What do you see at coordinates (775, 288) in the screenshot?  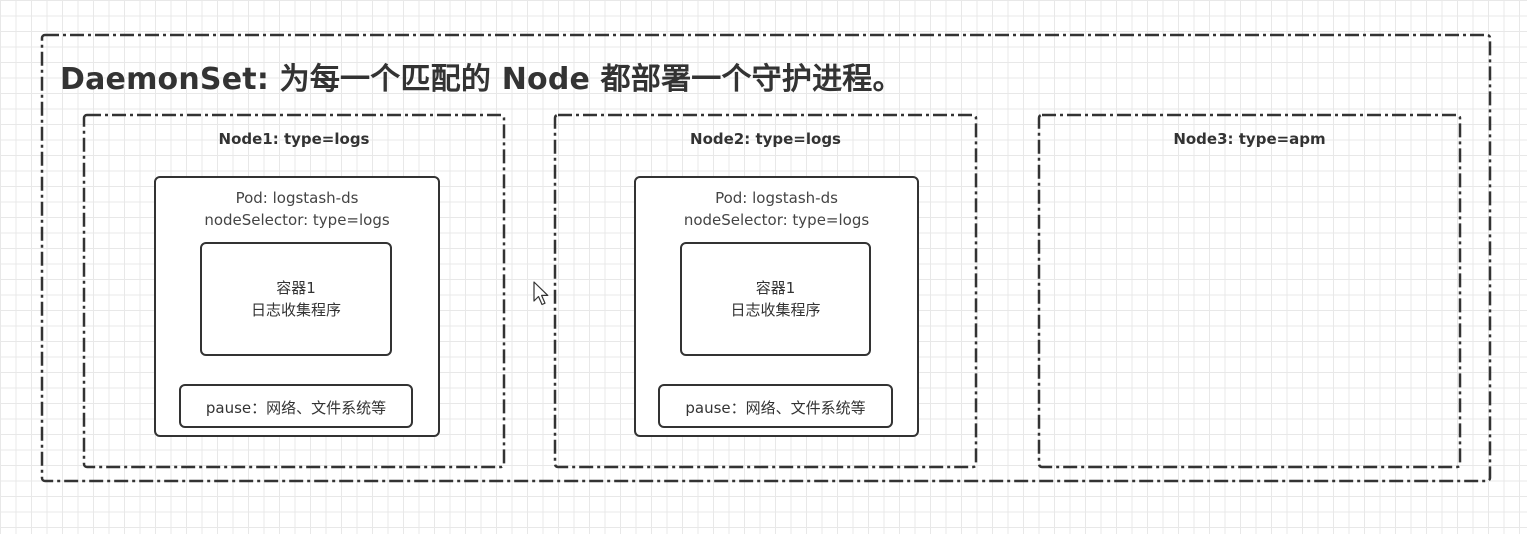 I see `node2-container-name: 容器1` at bounding box center [775, 288].